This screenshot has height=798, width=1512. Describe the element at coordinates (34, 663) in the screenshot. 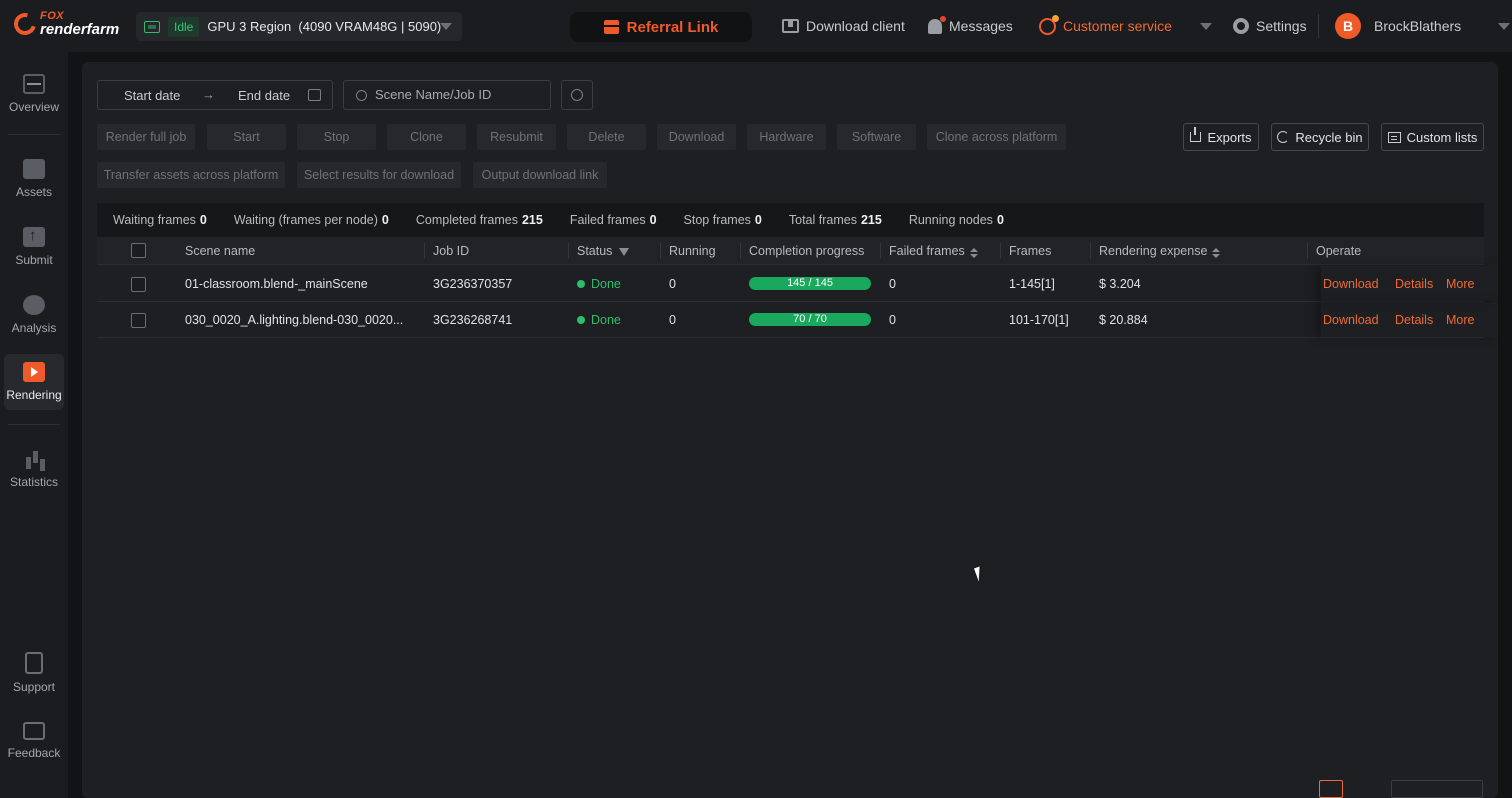

I see `support-icon` at that location.